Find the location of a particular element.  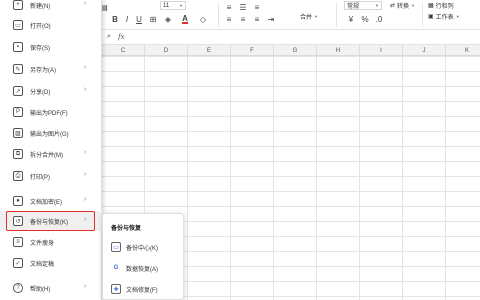

open-icon: ▭ is located at coordinates (18, 25).